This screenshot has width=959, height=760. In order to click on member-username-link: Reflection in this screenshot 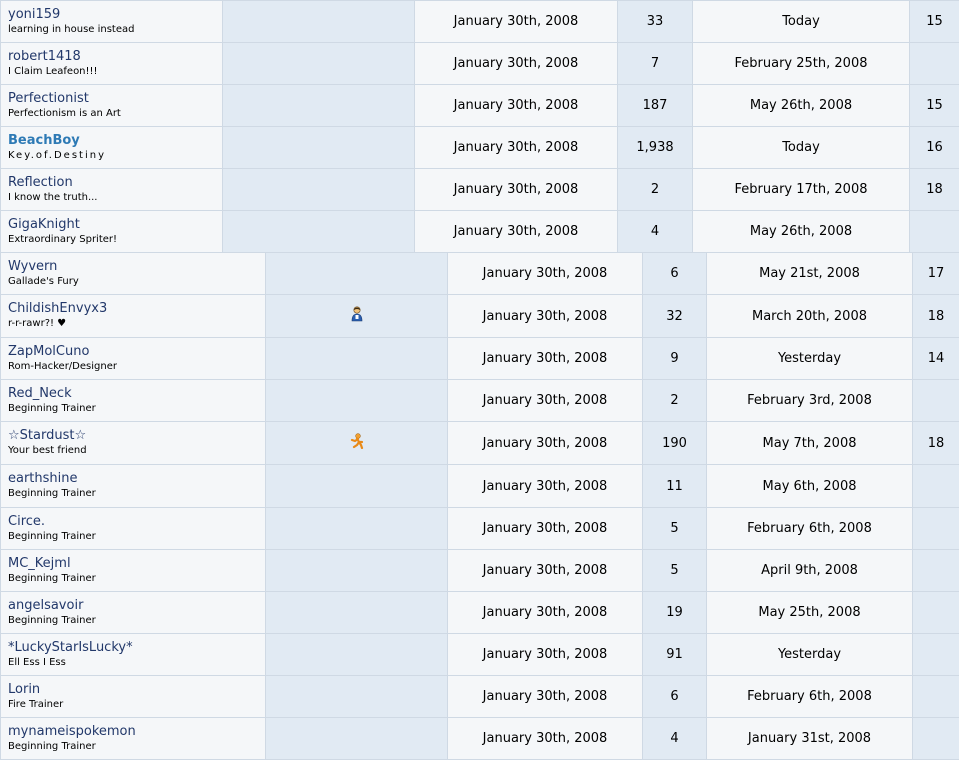, I will do `click(115, 182)`.